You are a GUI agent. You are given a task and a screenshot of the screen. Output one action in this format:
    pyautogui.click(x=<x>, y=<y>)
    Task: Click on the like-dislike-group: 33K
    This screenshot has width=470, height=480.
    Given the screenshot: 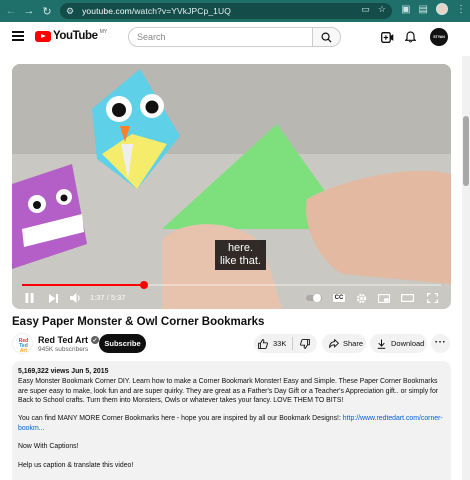 What is the action you would take?
    pyautogui.click(x=285, y=343)
    